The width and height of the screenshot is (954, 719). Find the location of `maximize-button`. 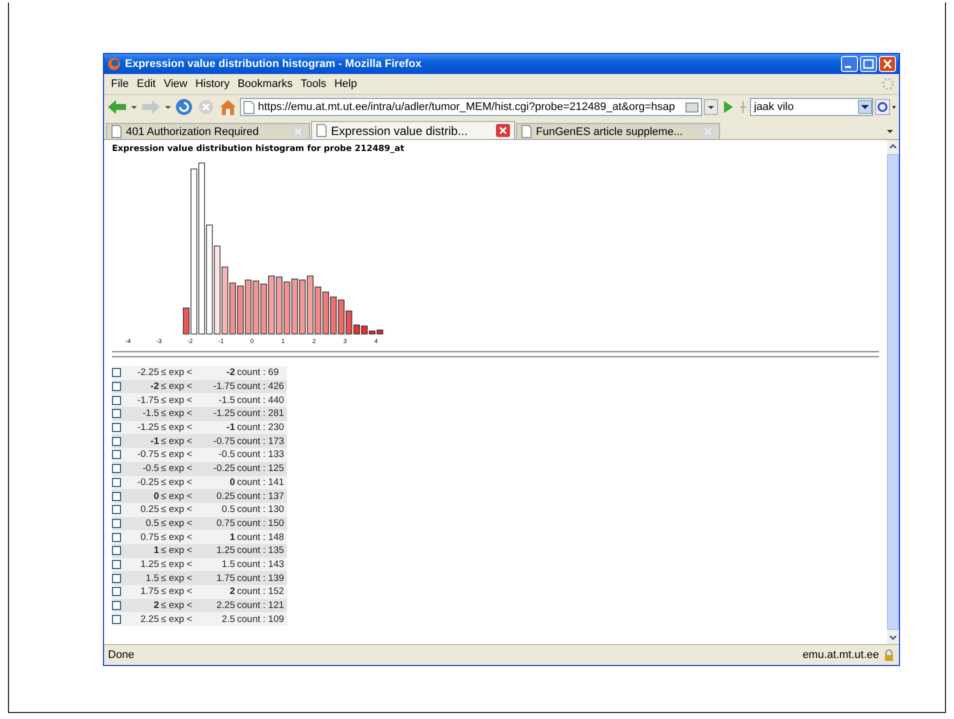

maximize-button is located at coordinates (868, 64).